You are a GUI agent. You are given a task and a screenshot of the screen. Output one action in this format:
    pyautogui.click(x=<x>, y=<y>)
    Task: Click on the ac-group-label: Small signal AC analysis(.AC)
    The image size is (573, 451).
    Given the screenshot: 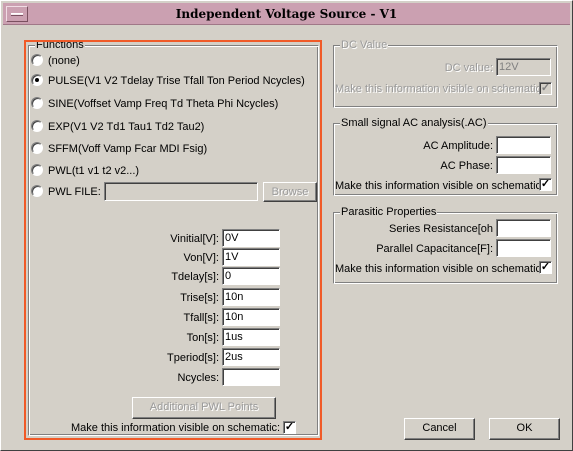 What is the action you would take?
    pyautogui.click(x=414, y=123)
    